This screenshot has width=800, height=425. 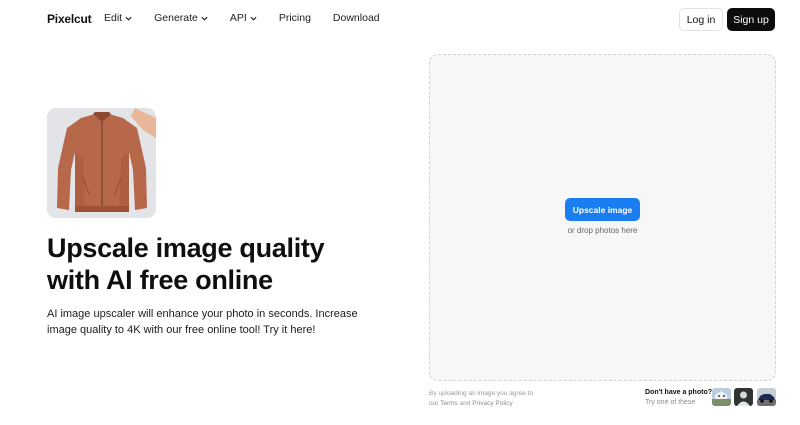 I want to click on sample-subtitle: Try one of these, so click(x=670, y=402).